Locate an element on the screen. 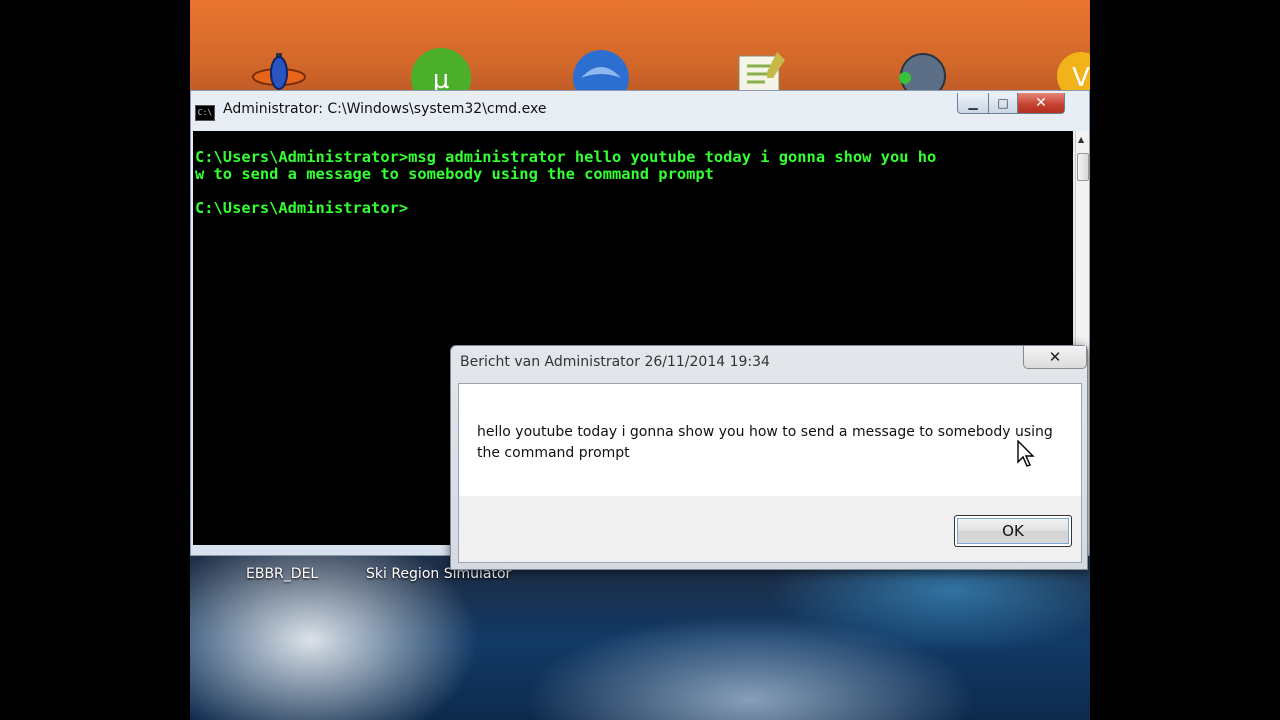 Image resolution: width=1280 pixels, height=720 pixels. ok-button: OK is located at coordinates (1013, 531).